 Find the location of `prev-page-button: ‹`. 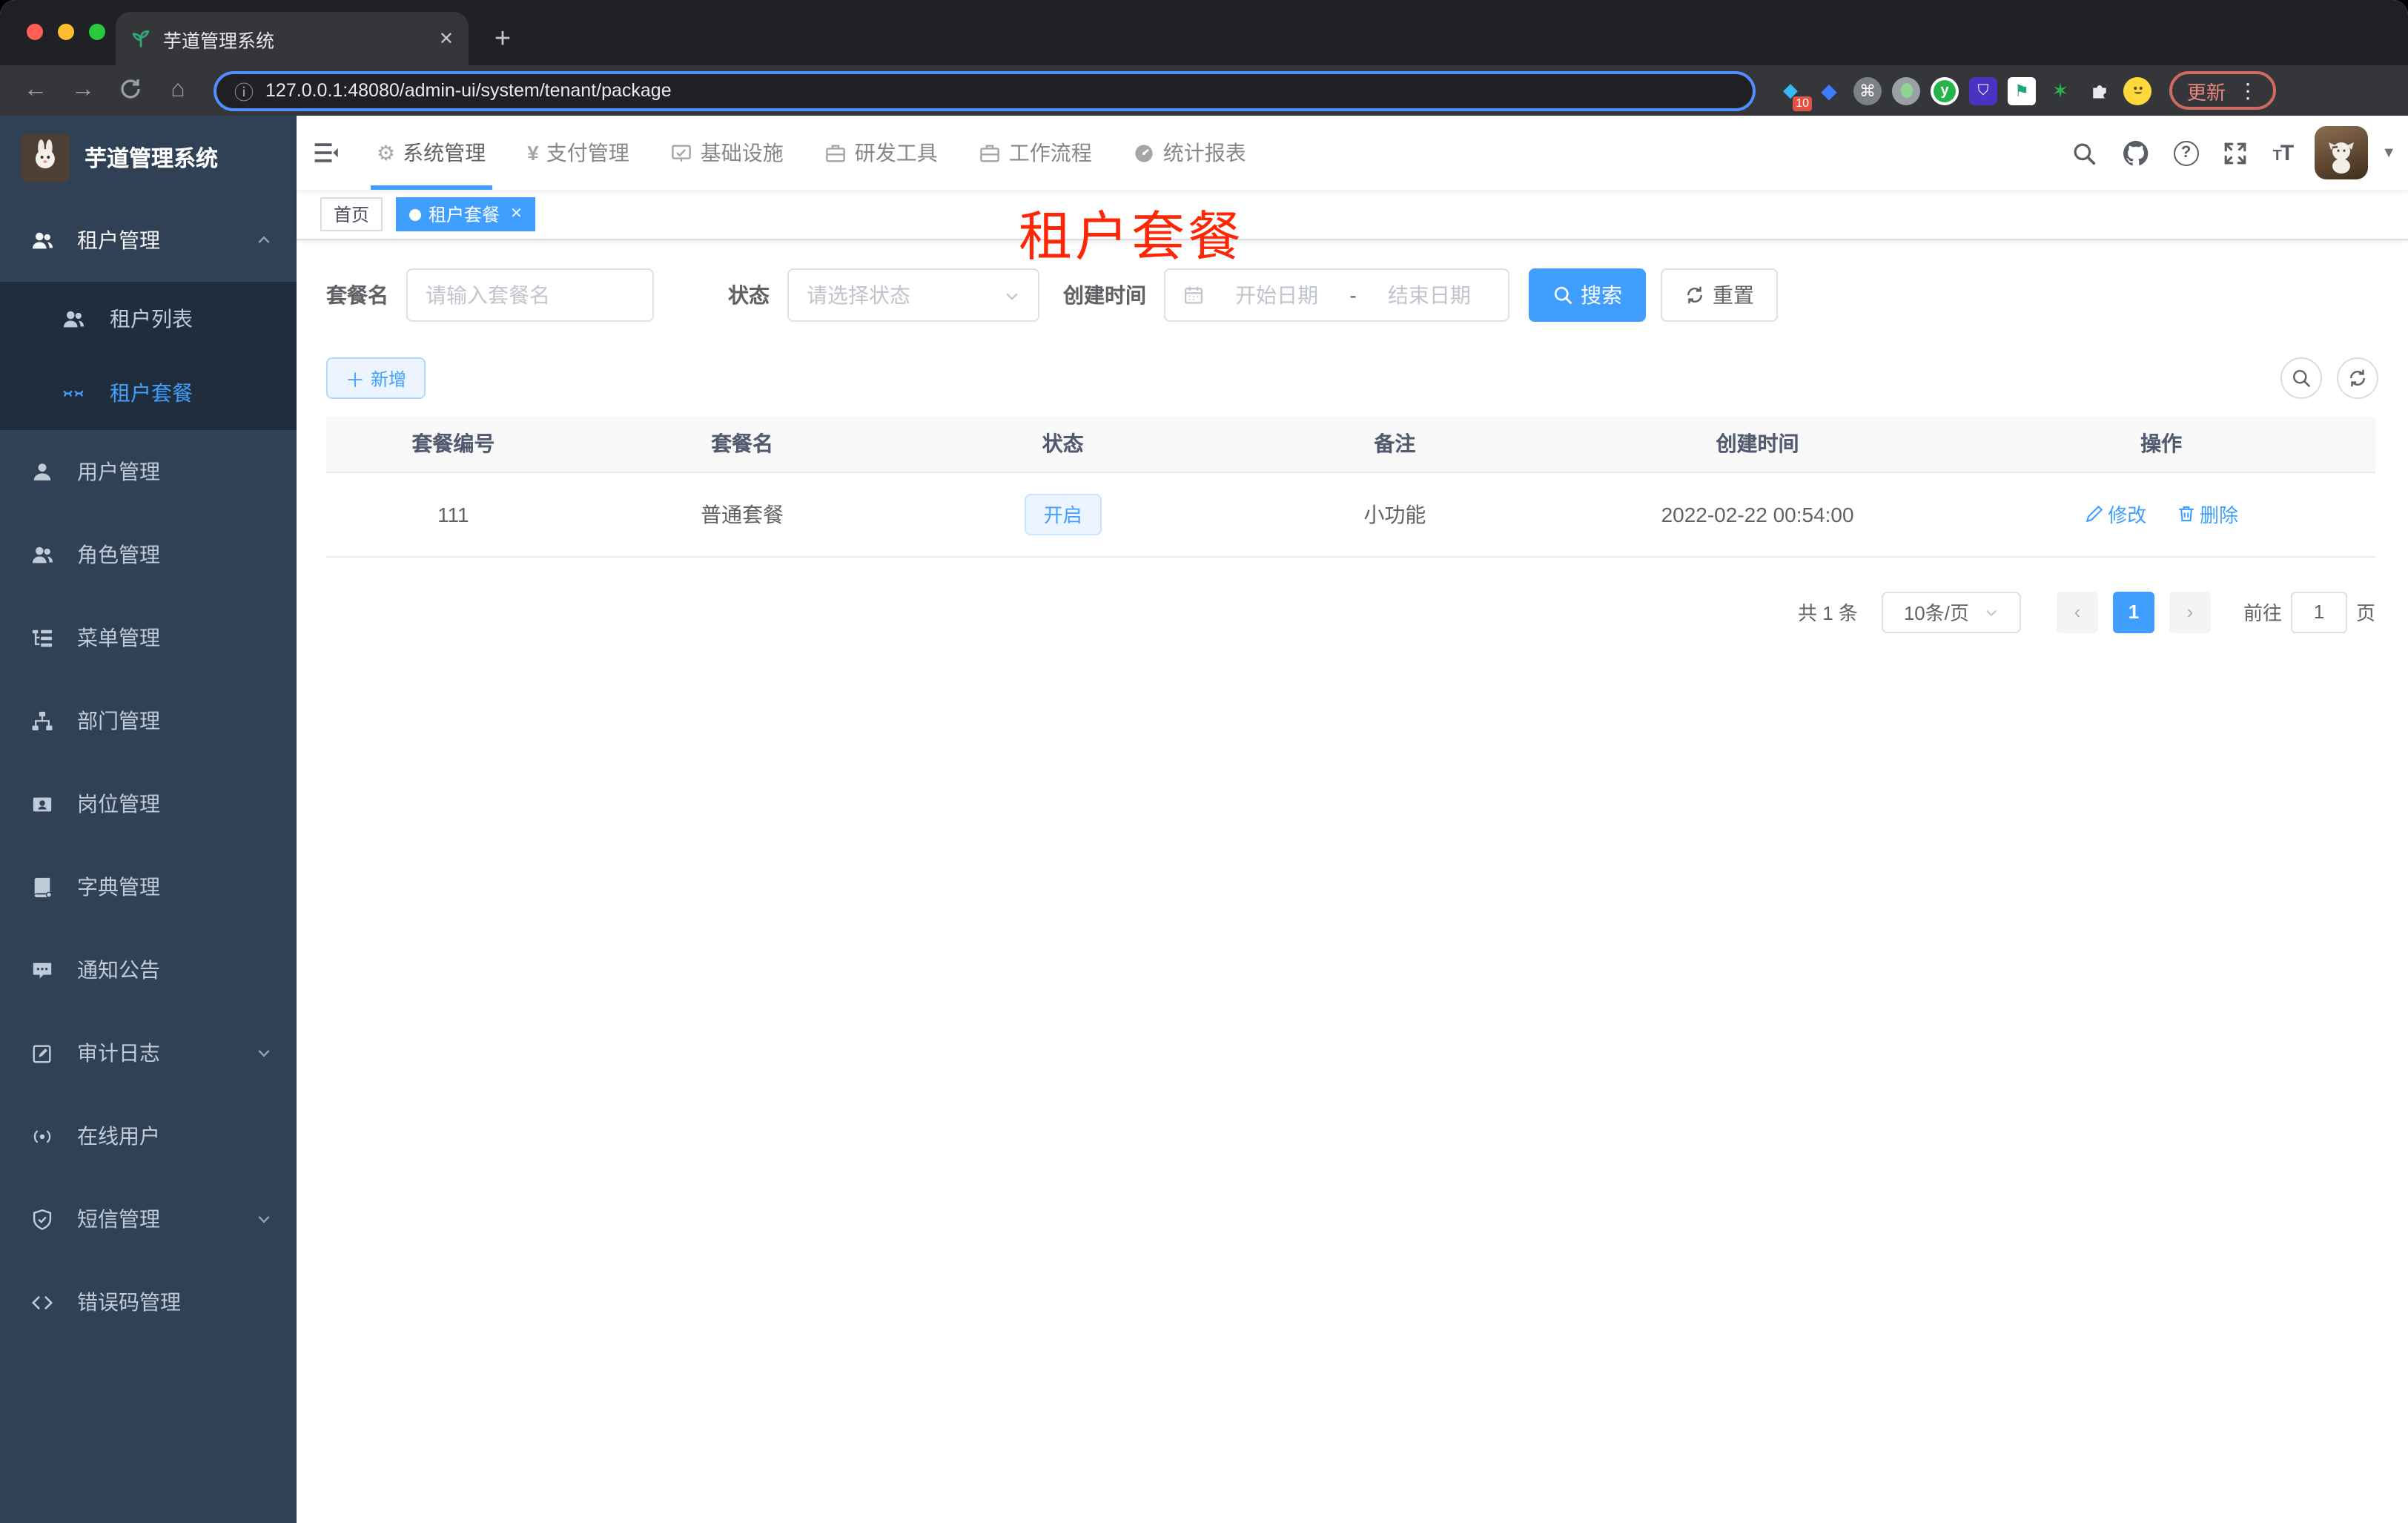

prev-page-button: ‹ is located at coordinates (2077, 612).